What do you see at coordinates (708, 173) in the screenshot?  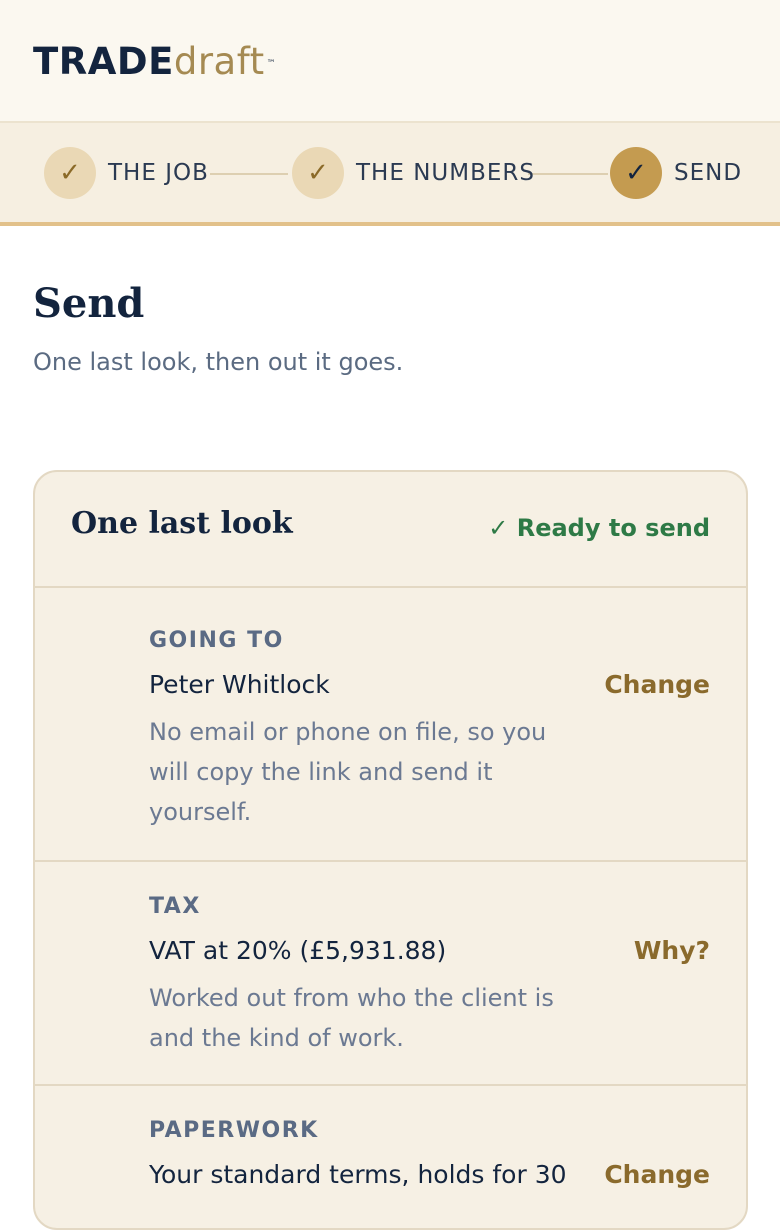 I see `step-label: SEND` at bounding box center [708, 173].